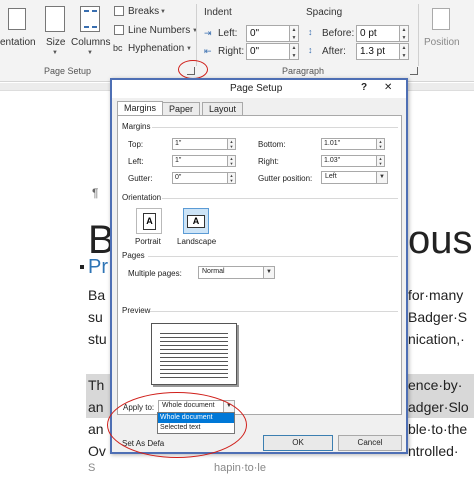 This screenshot has height=478, width=474. Describe the element at coordinates (232, 178) in the screenshot. I see `gutter-spinner: ▲ ▼` at that location.